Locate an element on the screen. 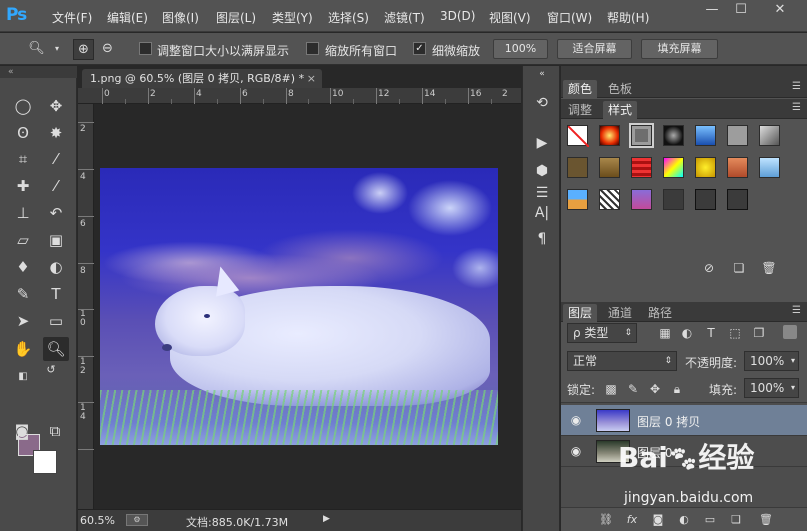 This screenshot has height=531, width=807. lock-image-icon: ✎ is located at coordinates (633, 389).